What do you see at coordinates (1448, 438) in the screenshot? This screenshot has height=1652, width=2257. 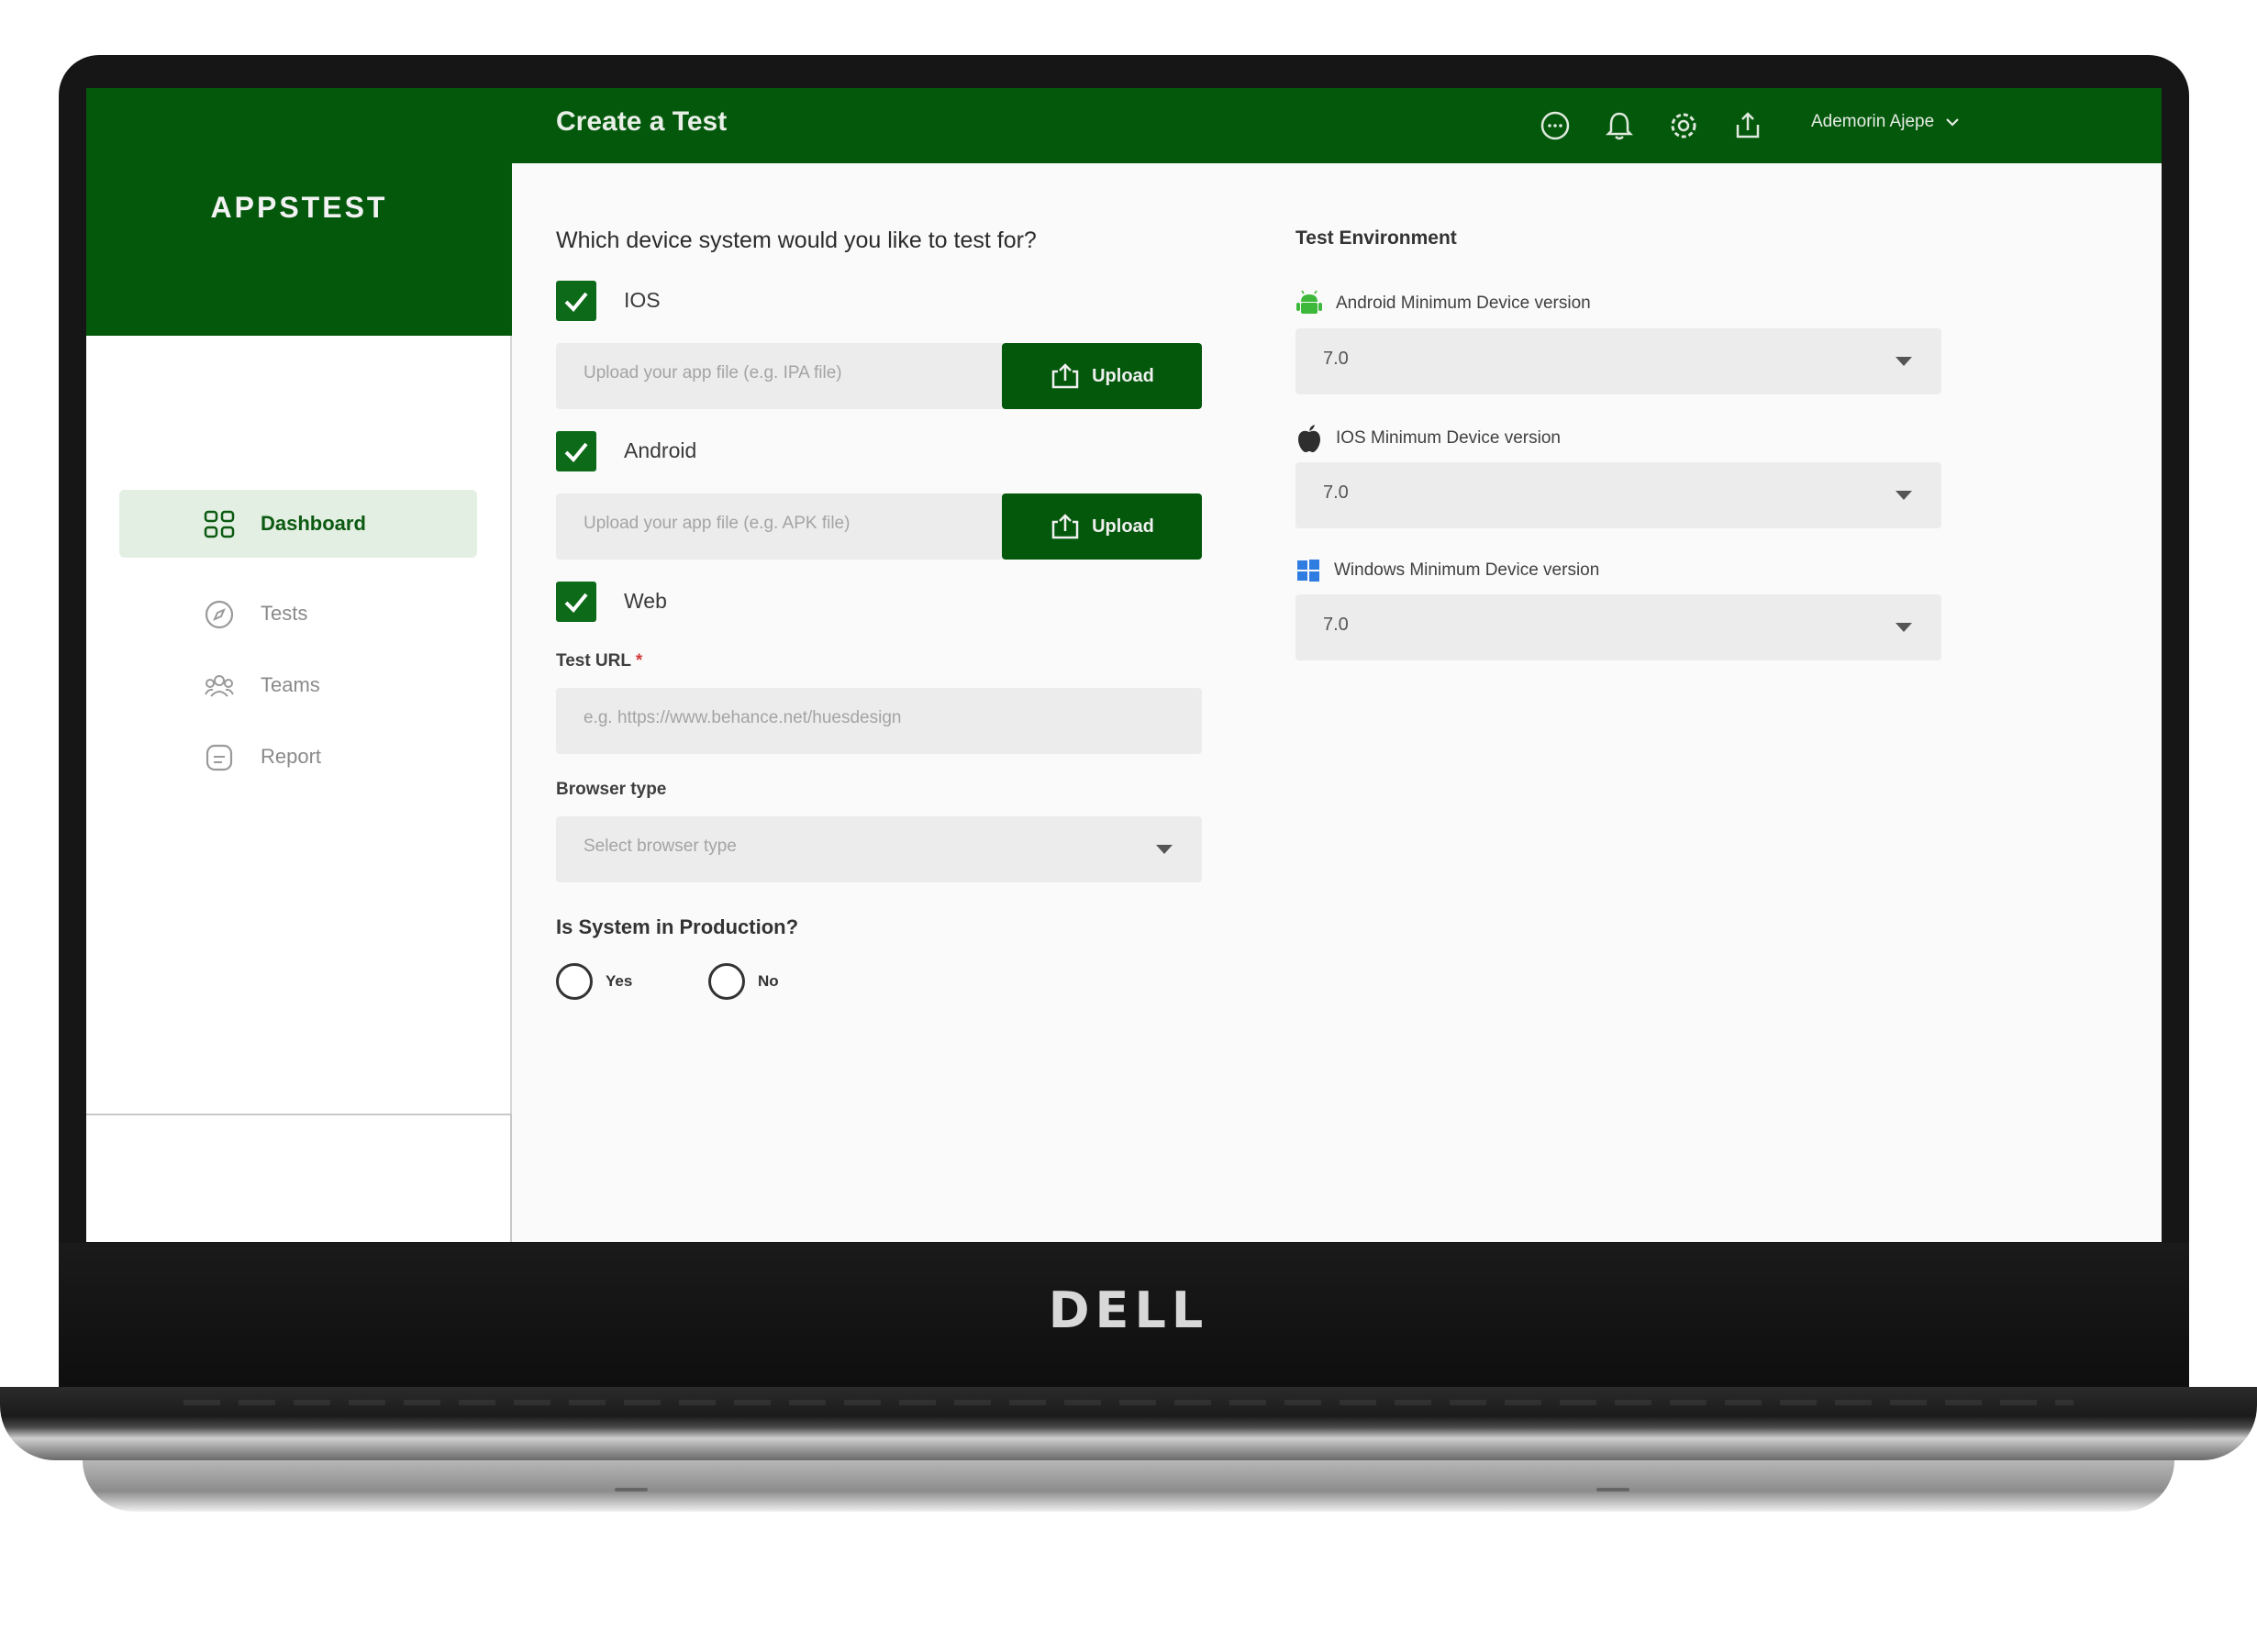 I see `ios-version-label: IOS Minimum Device version` at bounding box center [1448, 438].